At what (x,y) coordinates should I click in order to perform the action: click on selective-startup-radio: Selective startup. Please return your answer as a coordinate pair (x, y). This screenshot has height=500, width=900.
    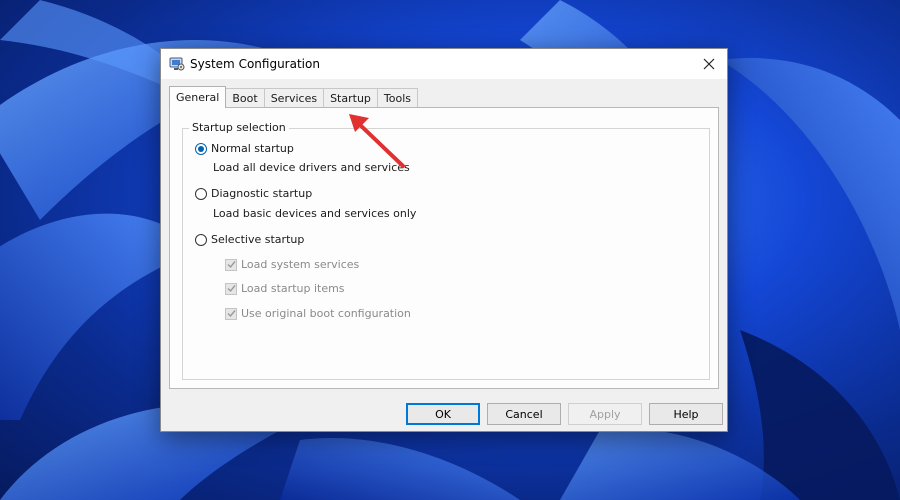
    Looking at the image, I should click on (249, 239).